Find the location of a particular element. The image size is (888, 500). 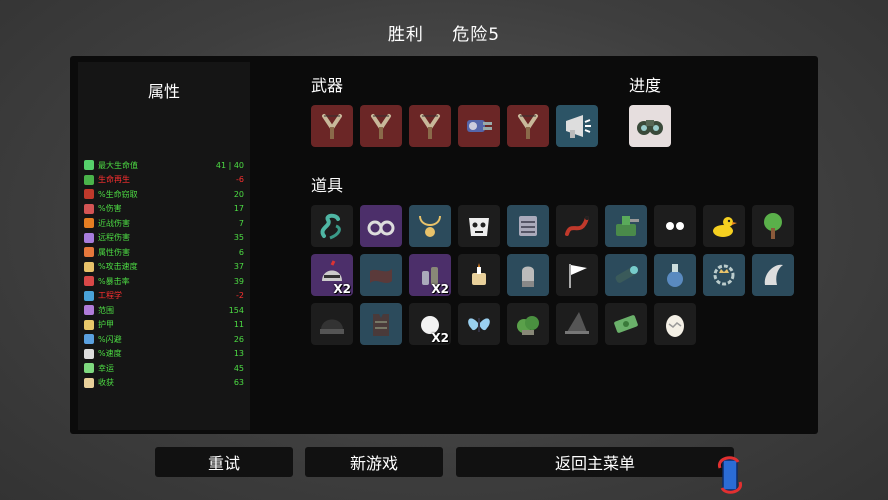

stat-label: 收获 is located at coordinates (106, 383).